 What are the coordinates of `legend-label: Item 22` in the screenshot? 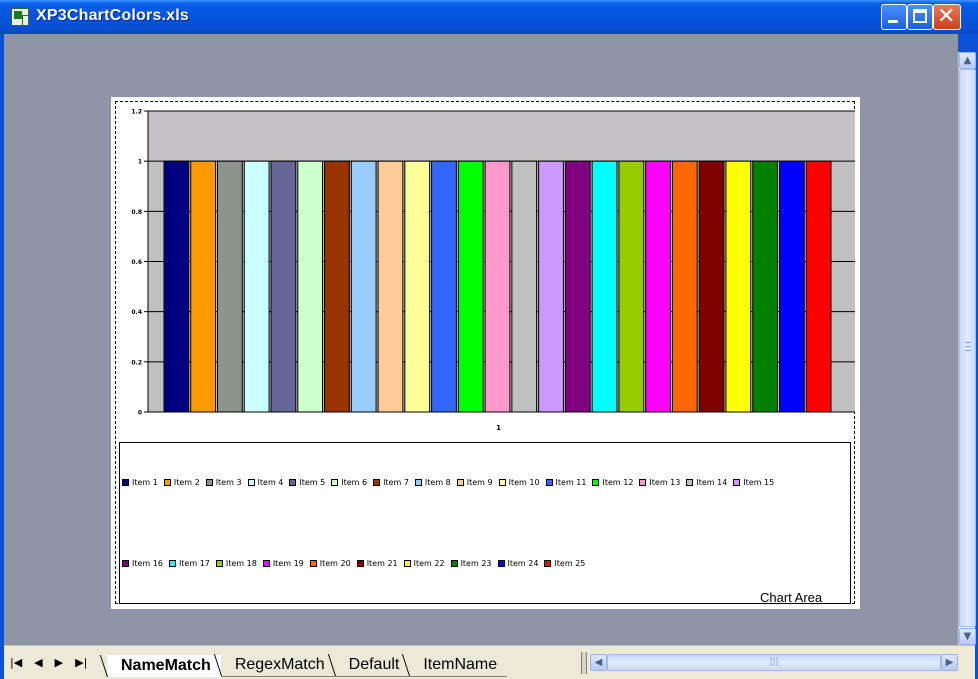 It's located at (429, 563).